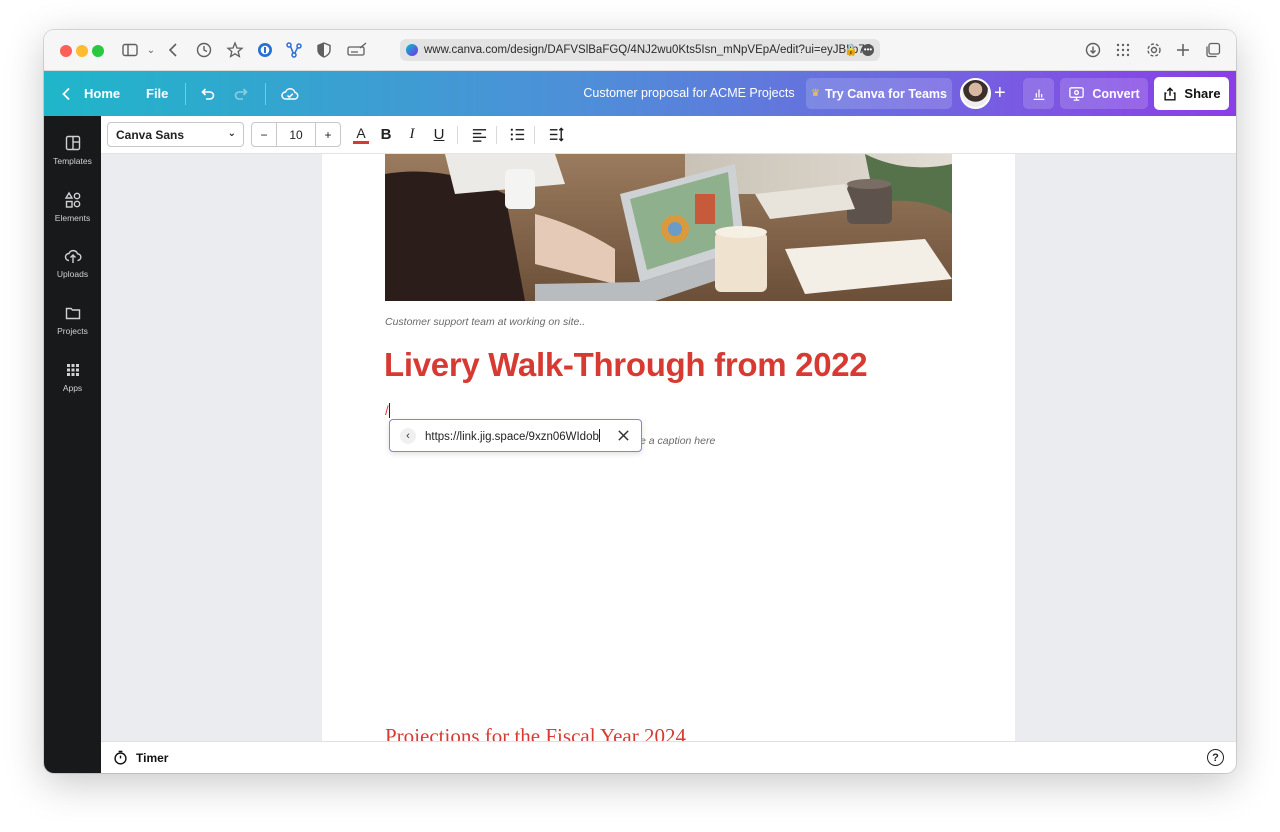 The height and width of the screenshot is (832, 1280). What do you see at coordinates (868, 50) in the screenshot?
I see `more-icon: •••` at bounding box center [868, 50].